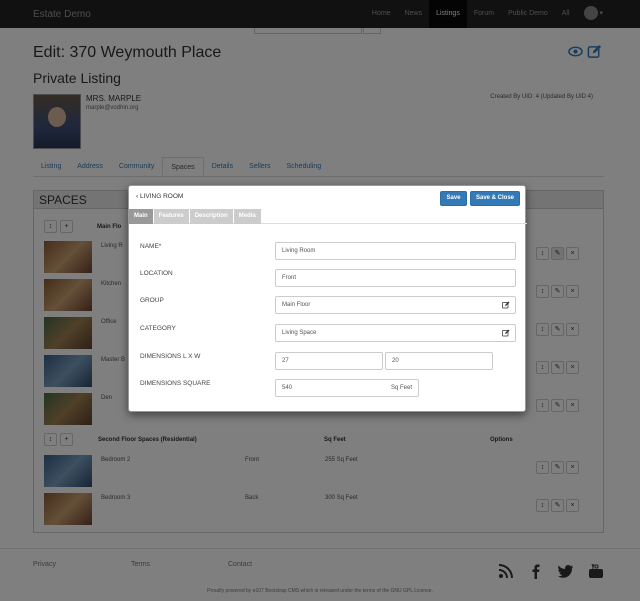 This screenshot has width=640, height=601. Describe the element at coordinates (329, 361) in the screenshot. I see `length-field: 27` at that location.